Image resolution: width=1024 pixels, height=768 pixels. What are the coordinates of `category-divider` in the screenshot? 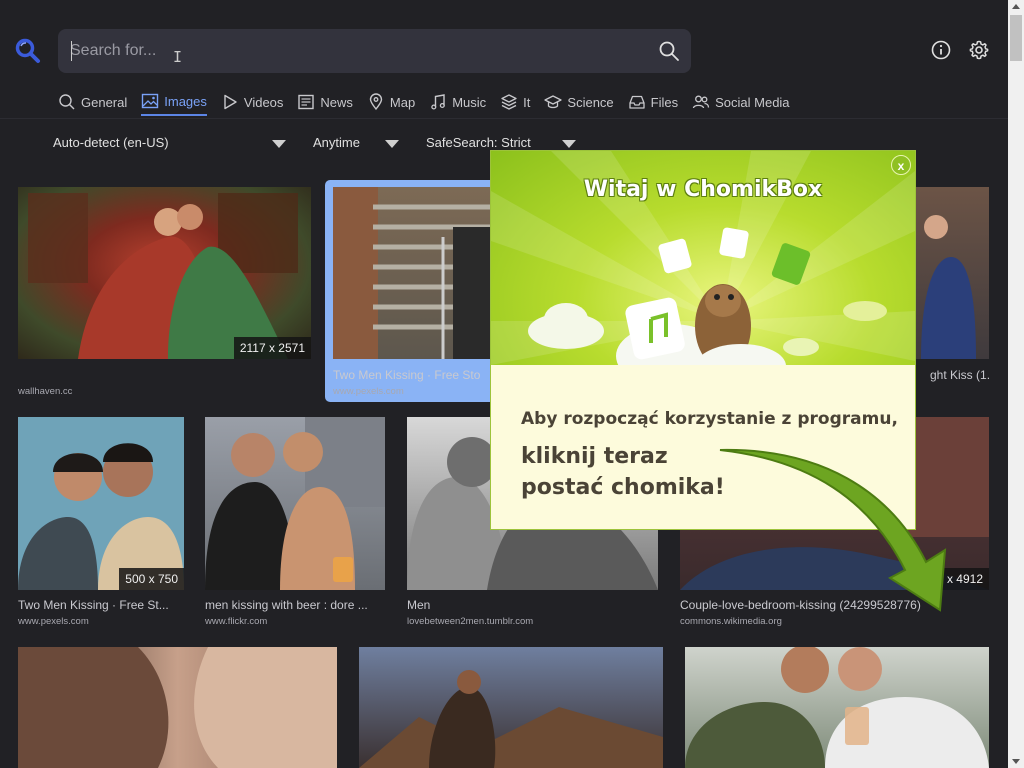 It's located at (504, 118).